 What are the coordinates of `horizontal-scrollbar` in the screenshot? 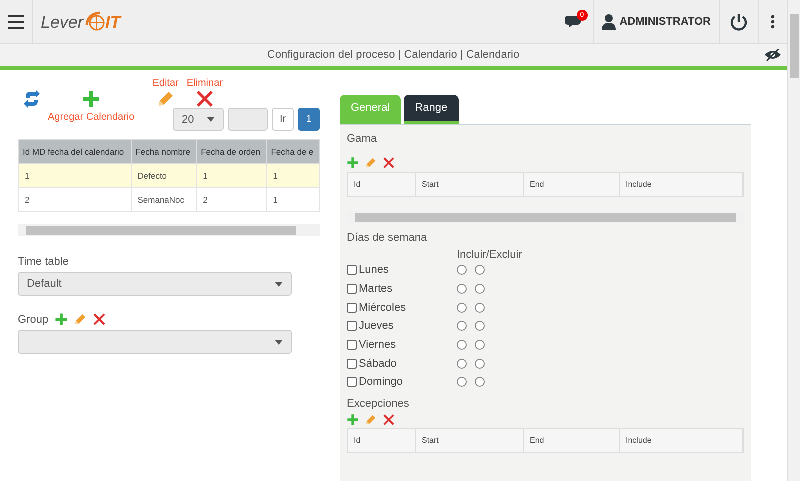 It's located at (169, 230).